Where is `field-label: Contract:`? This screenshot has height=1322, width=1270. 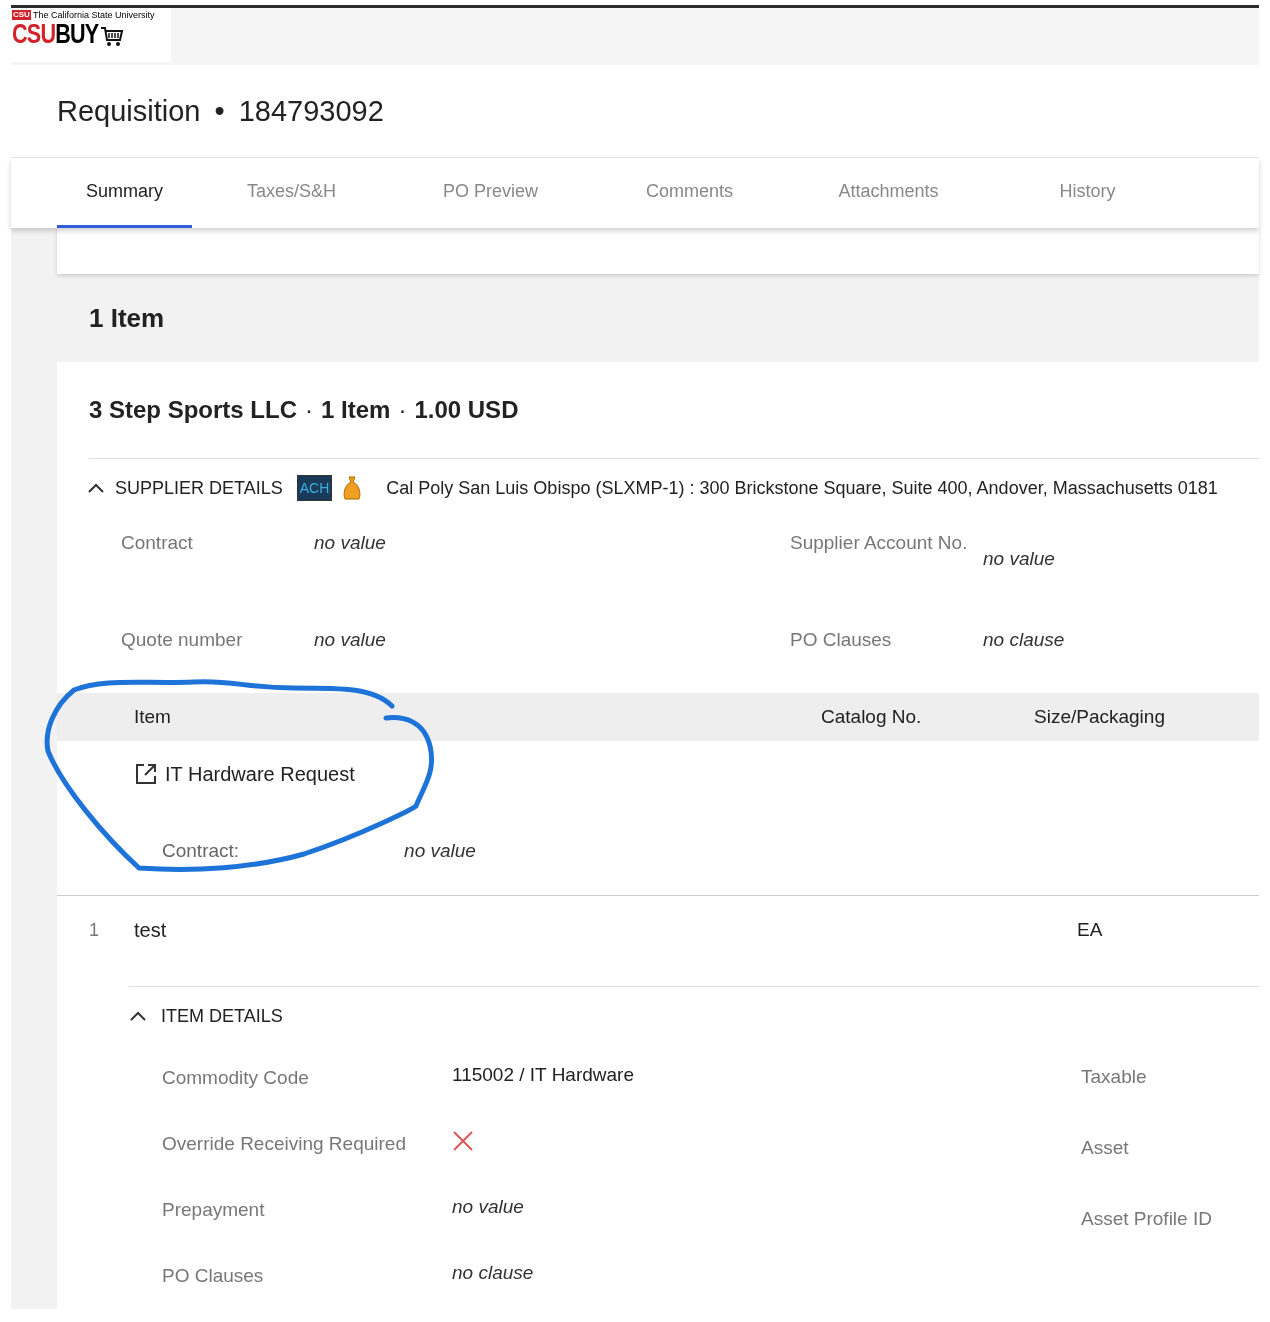
field-label: Contract: is located at coordinates (201, 850).